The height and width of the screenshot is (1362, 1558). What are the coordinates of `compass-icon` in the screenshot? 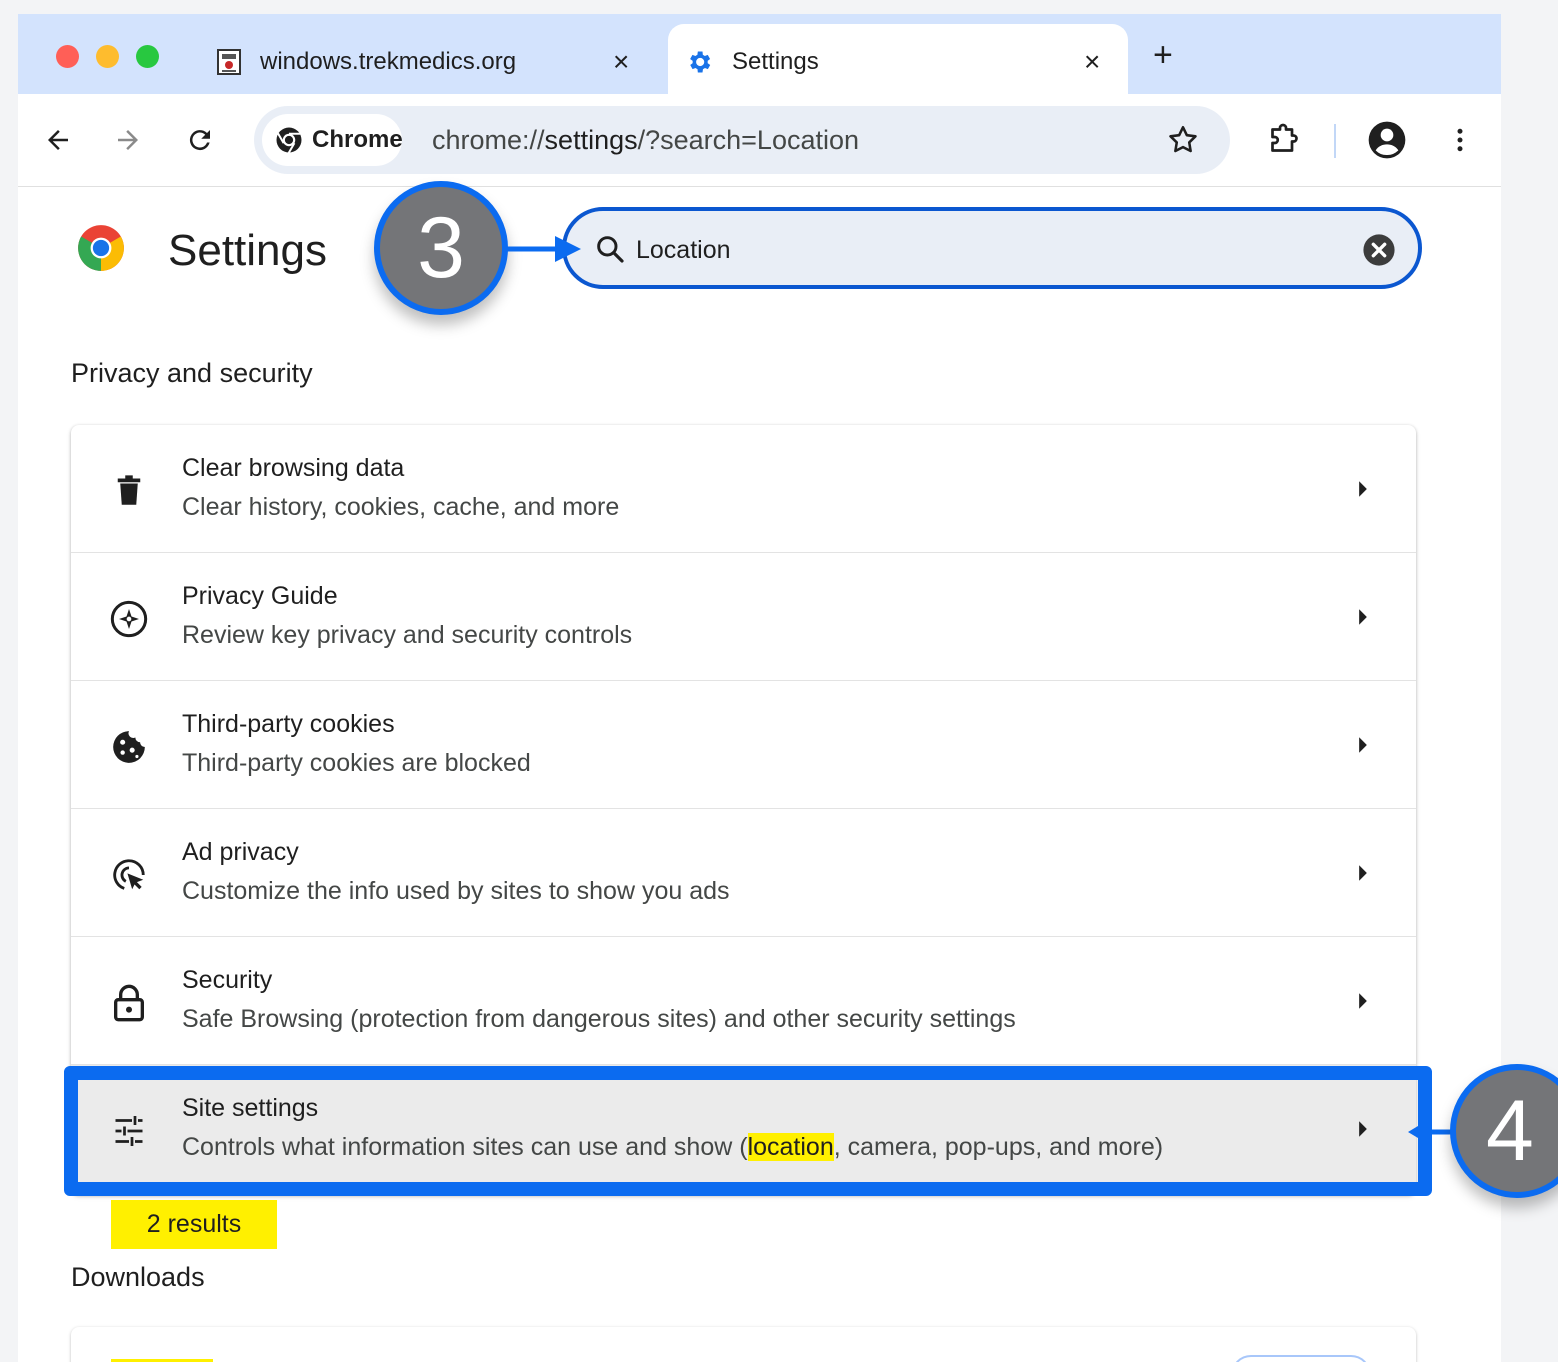 It's located at (129, 619).